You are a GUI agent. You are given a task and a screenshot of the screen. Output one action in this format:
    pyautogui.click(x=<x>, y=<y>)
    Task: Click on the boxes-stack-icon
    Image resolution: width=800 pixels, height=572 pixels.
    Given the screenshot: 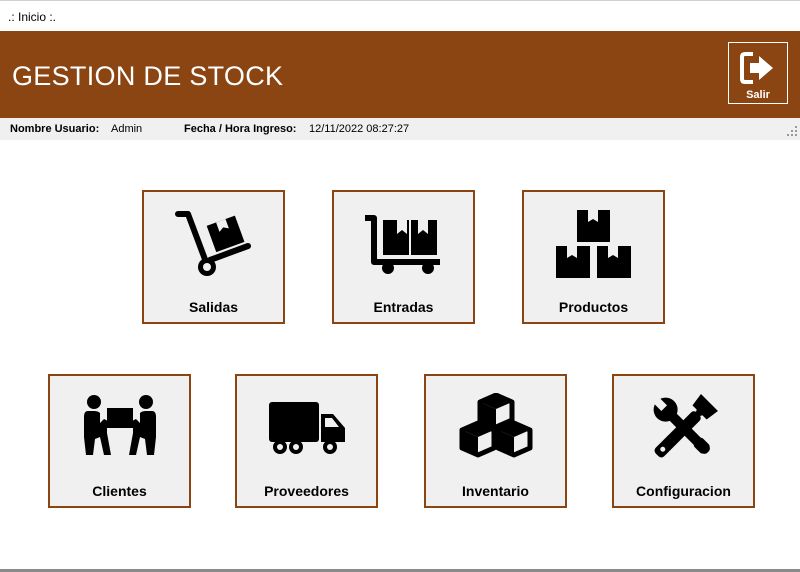 What is the action you would take?
    pyautogui.click(x=593, y=244)
    